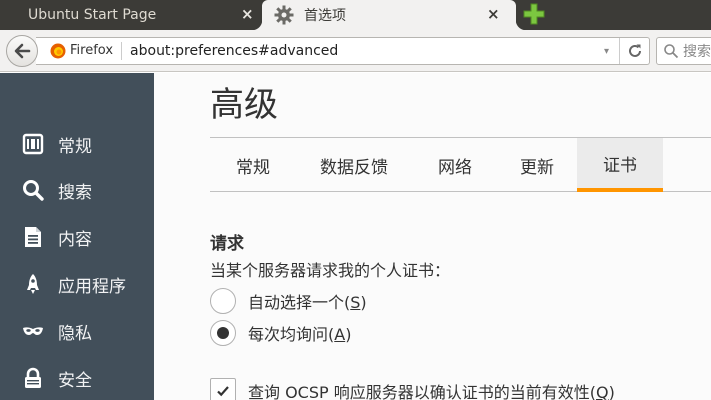 The width and height of the screenshot is (711, 400). I want to click on url-text: about:preferences#advanced, so click(367, 51).